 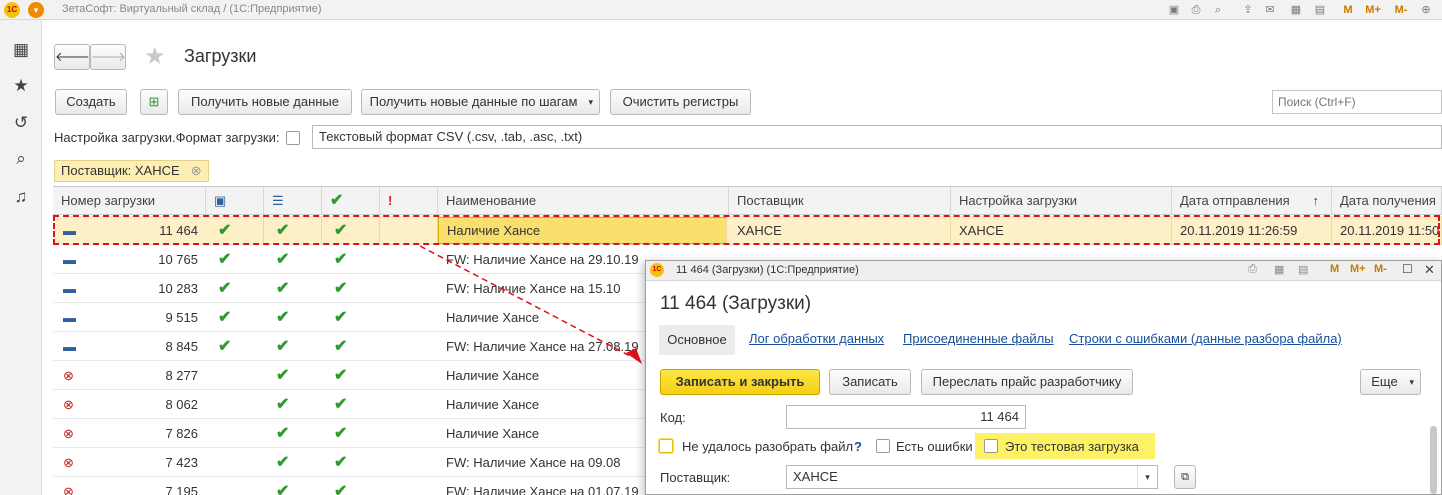 I want to click on tab-main: Основное, so click(x=697, y=340).